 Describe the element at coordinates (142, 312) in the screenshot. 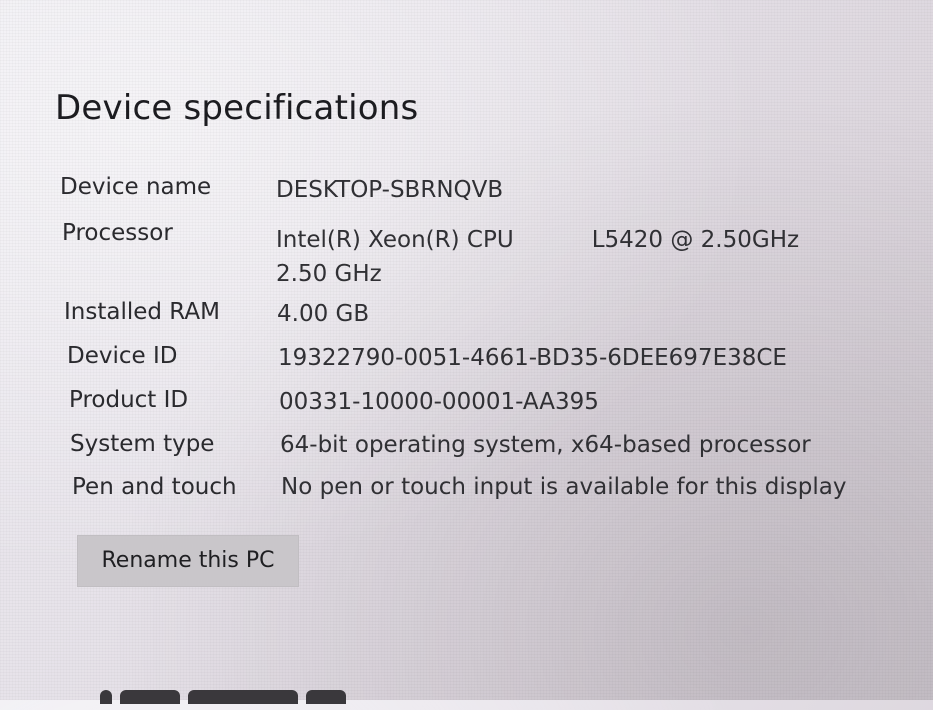

I see `spec-label-installed-ram: Installed RAM` at that location.